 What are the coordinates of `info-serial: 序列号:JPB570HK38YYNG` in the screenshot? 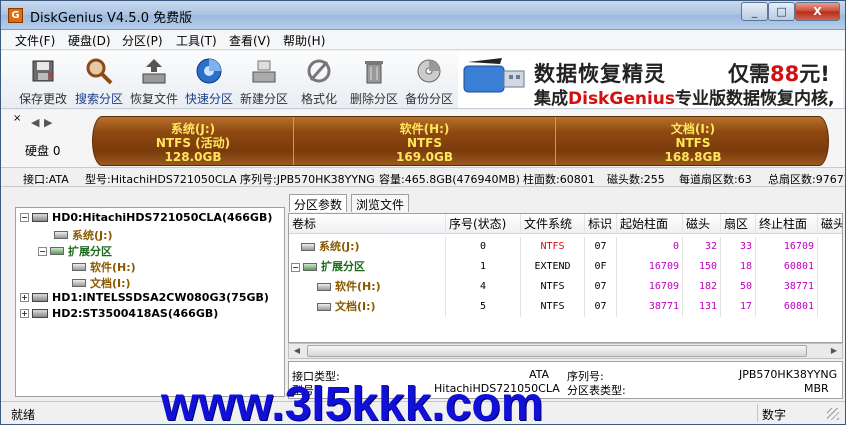 It's located at (307, 179).